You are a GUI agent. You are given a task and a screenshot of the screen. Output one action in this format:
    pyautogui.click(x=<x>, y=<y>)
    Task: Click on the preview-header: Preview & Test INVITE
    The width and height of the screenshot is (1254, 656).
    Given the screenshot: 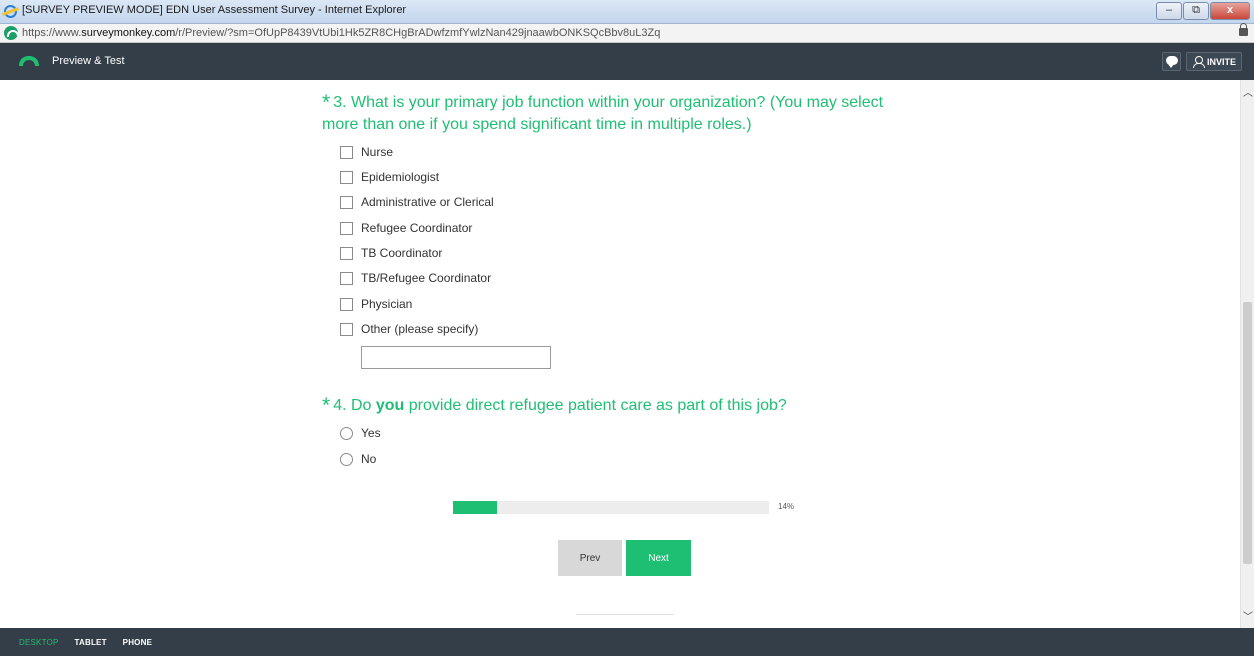 What is the action you would take?
    pyautogui.click(x=627, y=61)
    